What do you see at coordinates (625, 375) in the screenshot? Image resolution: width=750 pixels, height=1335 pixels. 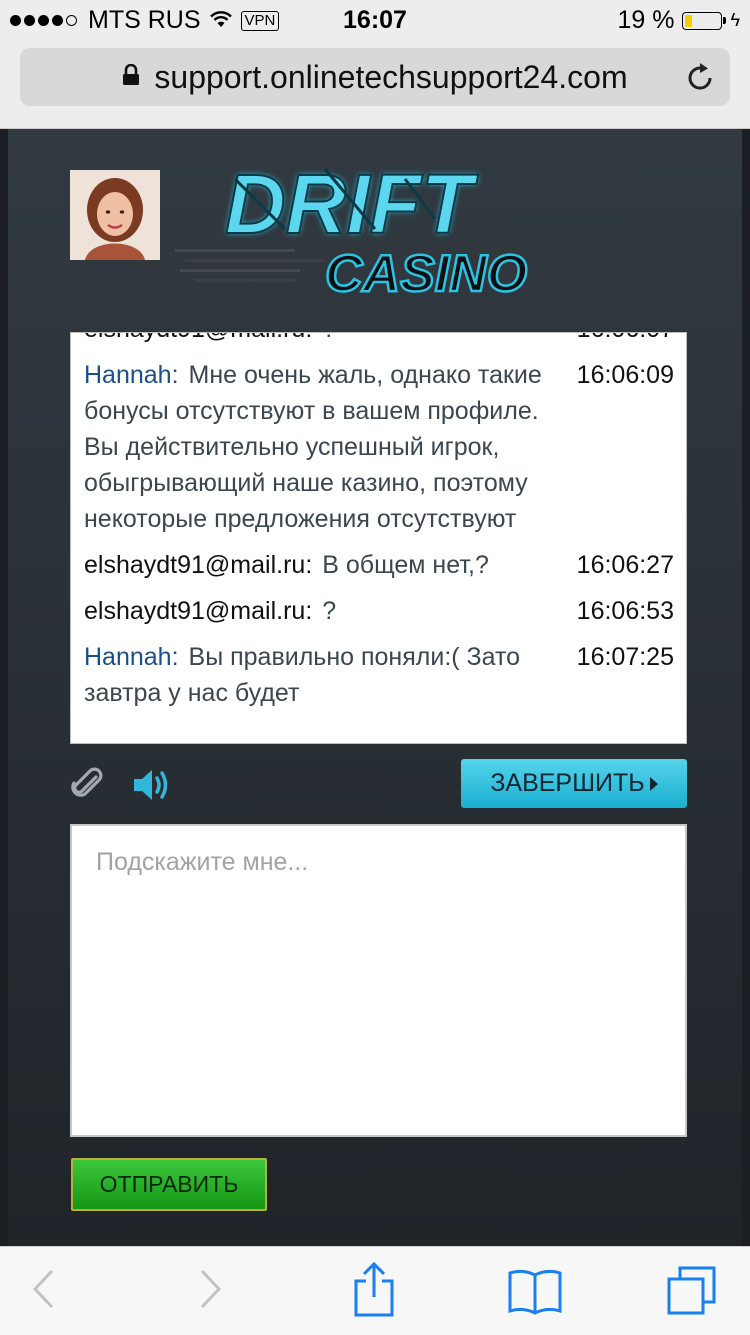 I see `message-timestamp: 16:06:09` at bounding box center [625, 375].